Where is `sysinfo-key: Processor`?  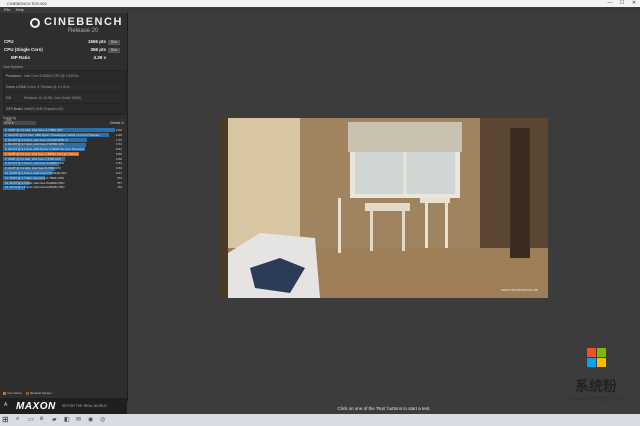
sysinfo-key: Processor is located at coordinates (13, 76).